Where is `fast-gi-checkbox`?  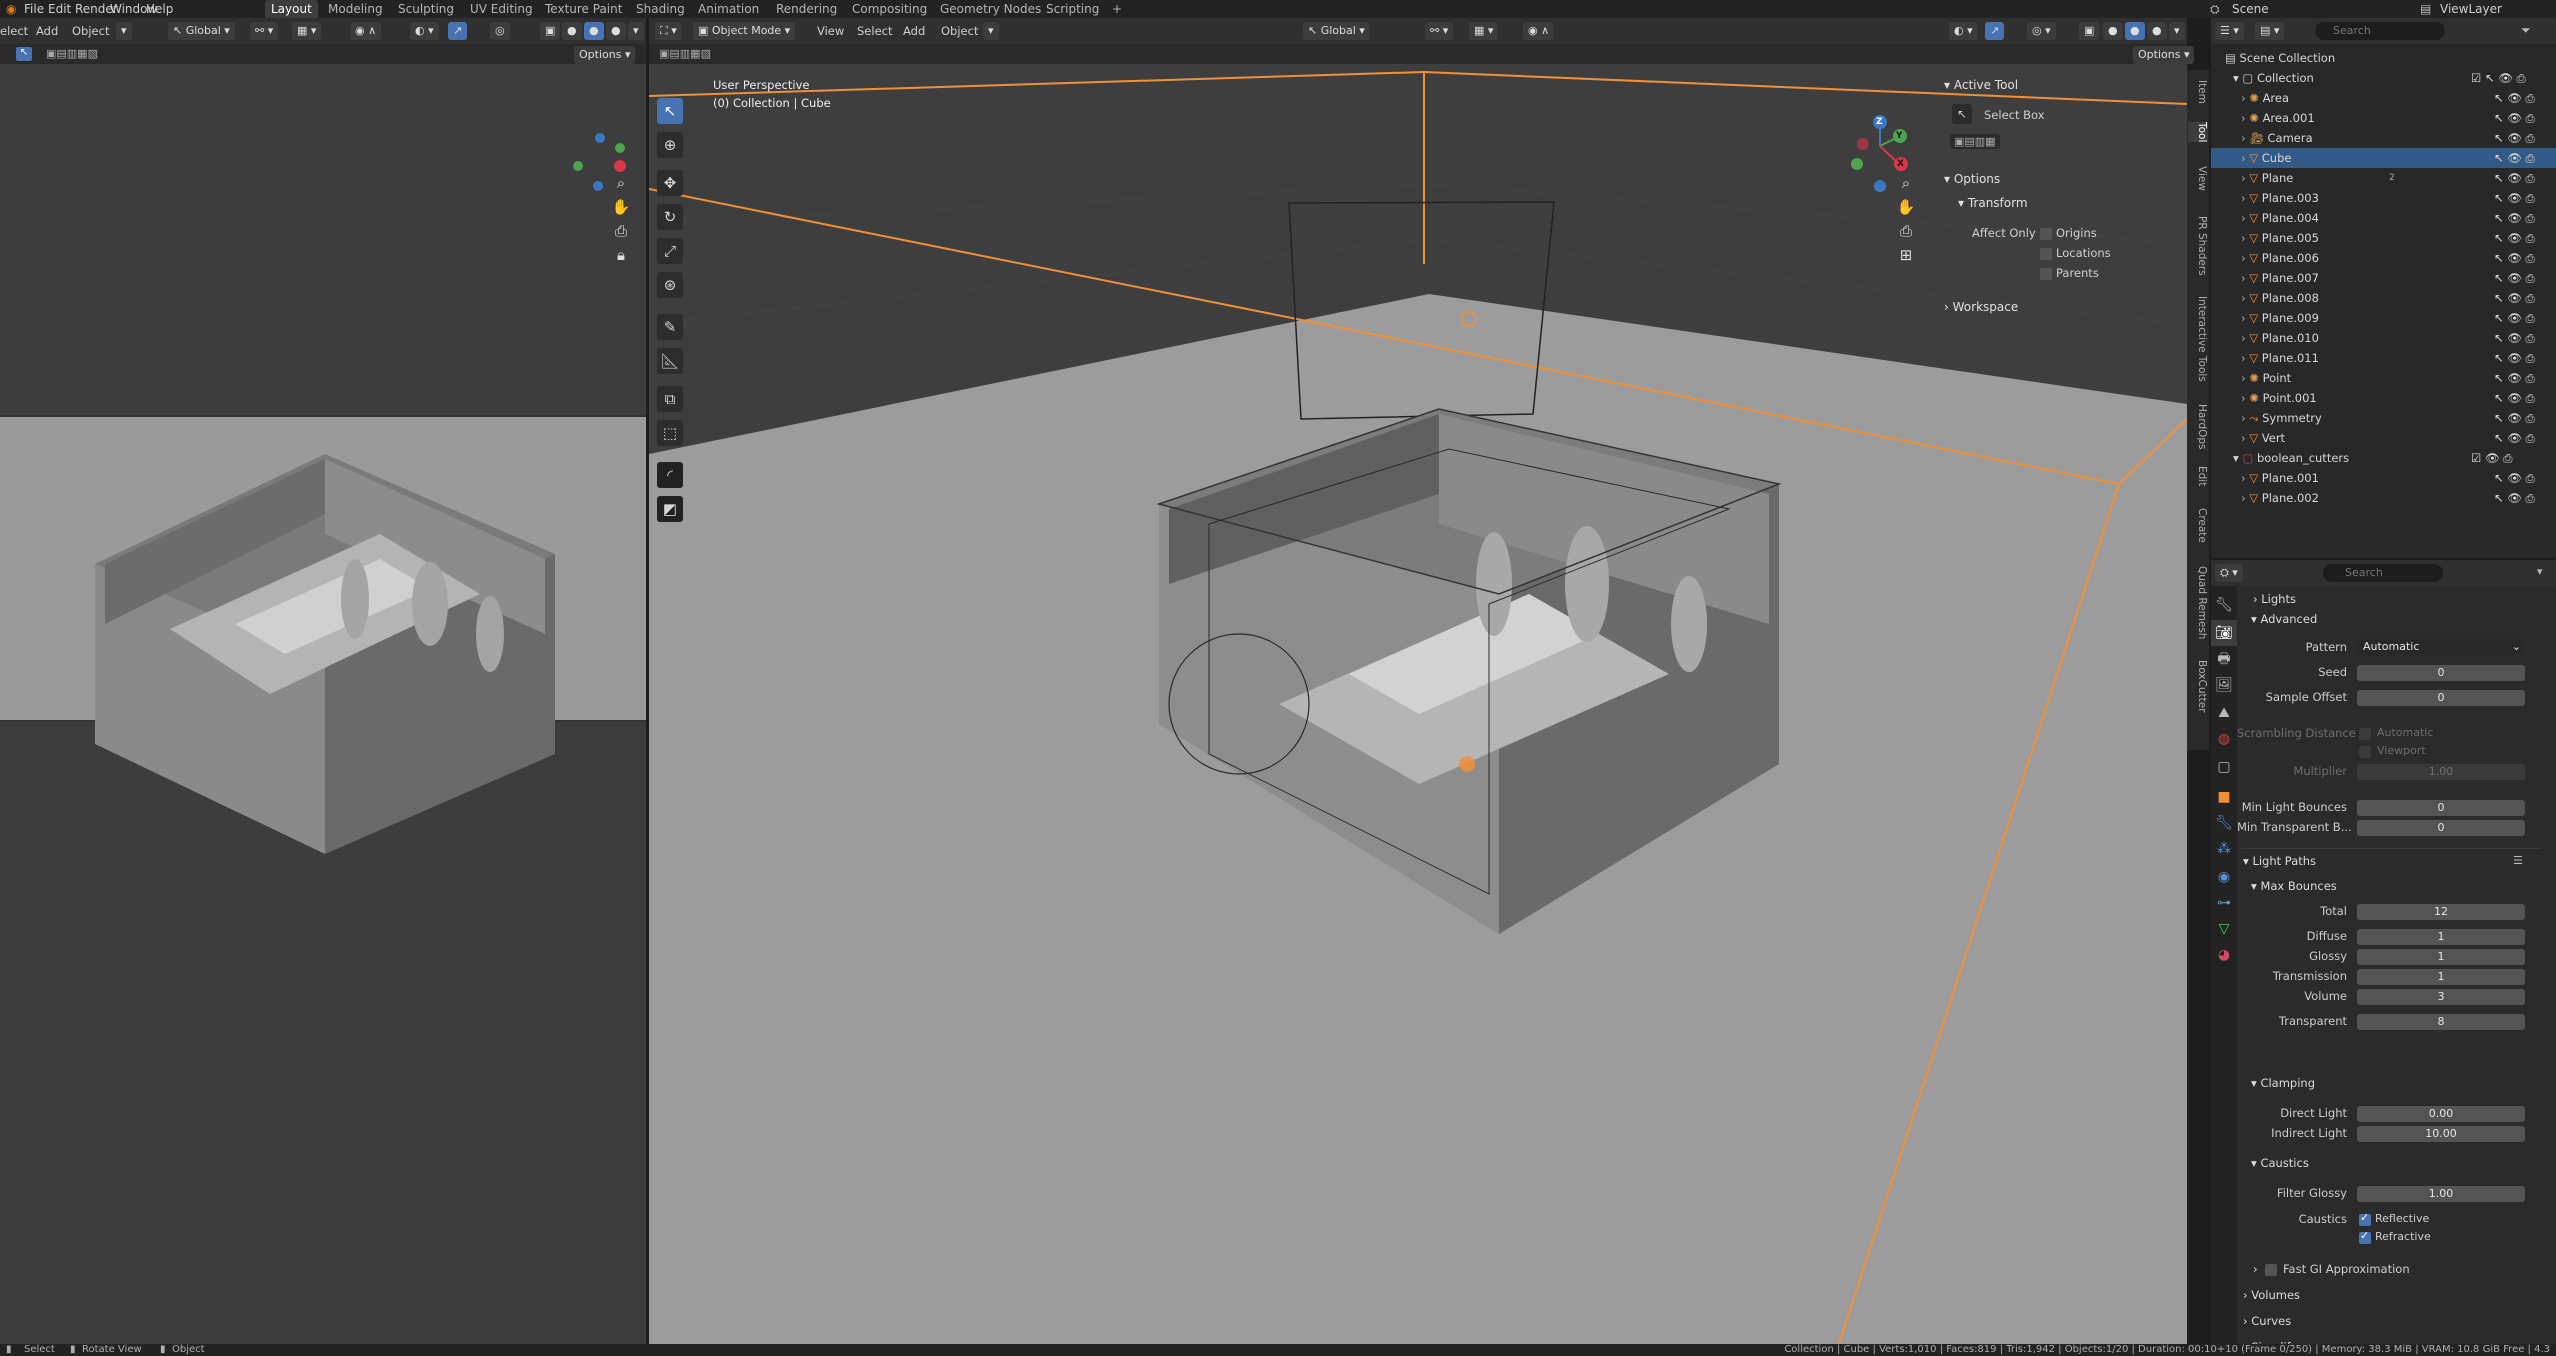
fast-gi-checkbox is located at coordinates (2271, 1270).